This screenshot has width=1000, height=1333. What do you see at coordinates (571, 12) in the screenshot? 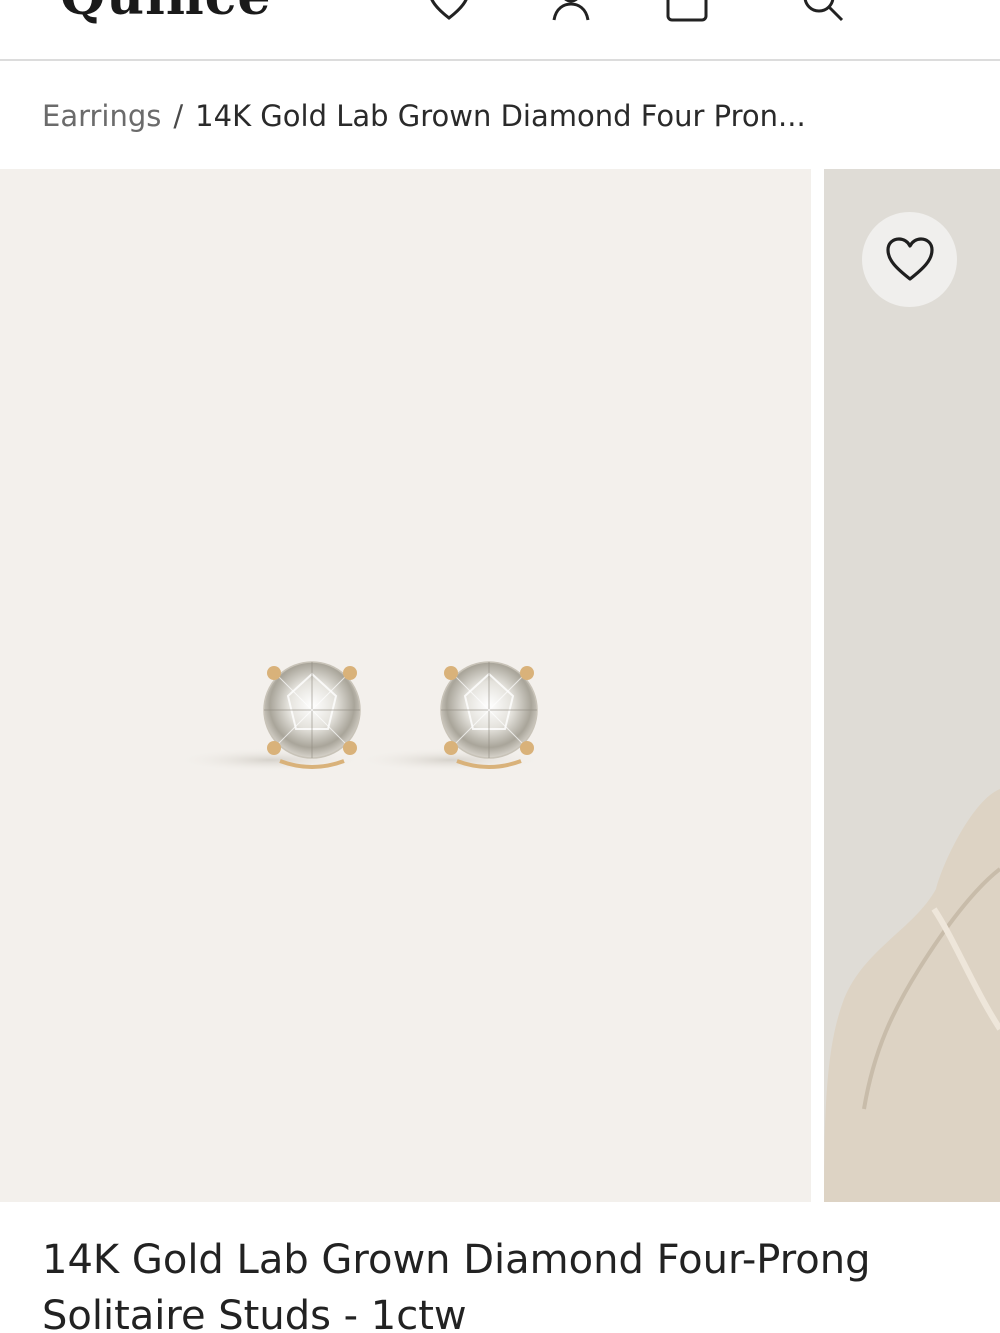
I see `account-icon` at bounding box center [571, 12].